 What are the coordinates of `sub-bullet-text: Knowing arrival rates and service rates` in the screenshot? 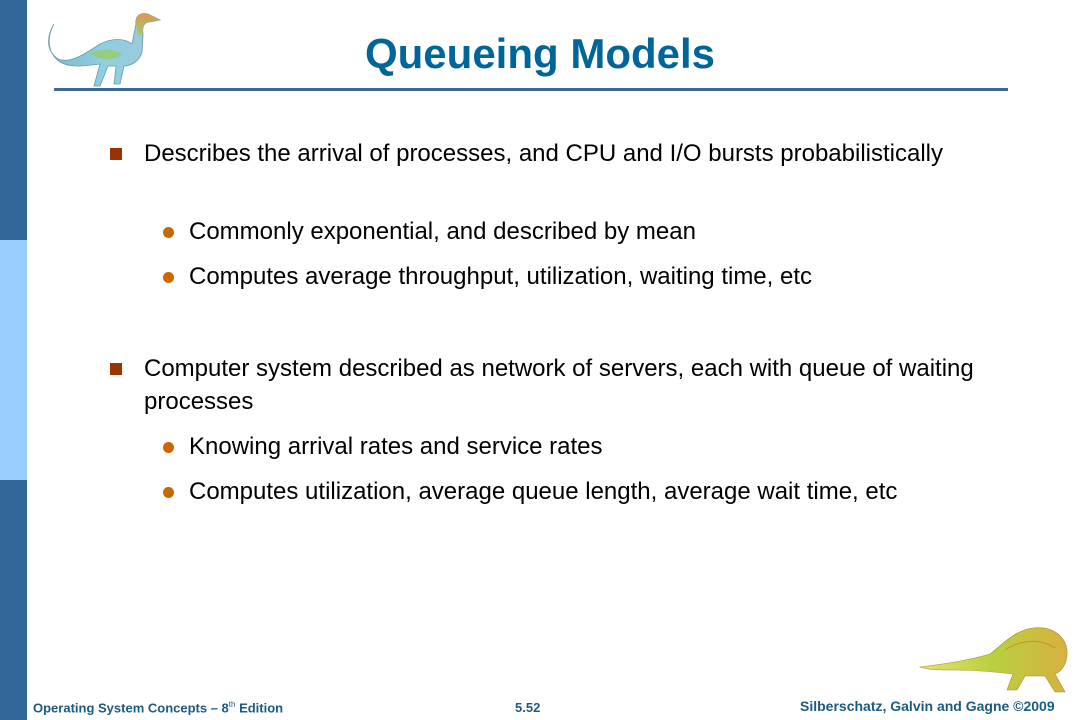 It's located at (396, 446).